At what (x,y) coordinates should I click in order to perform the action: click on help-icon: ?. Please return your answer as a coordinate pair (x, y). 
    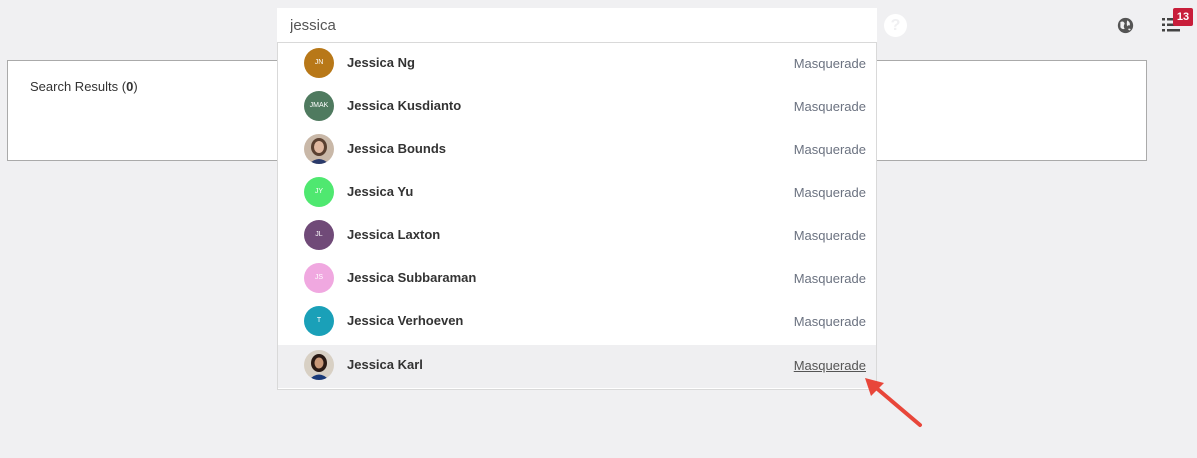
    Looking at the image, I should click on (895, 25).